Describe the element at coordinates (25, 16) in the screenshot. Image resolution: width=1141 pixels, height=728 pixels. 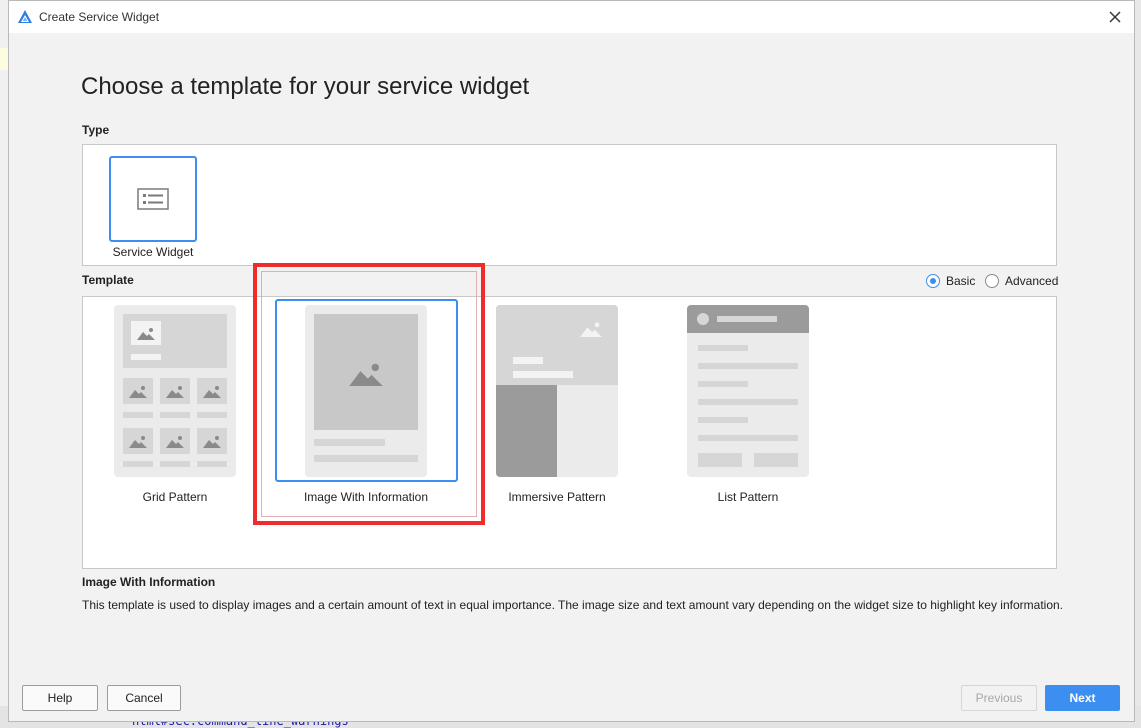
I see `app-logo-icon` at that location.